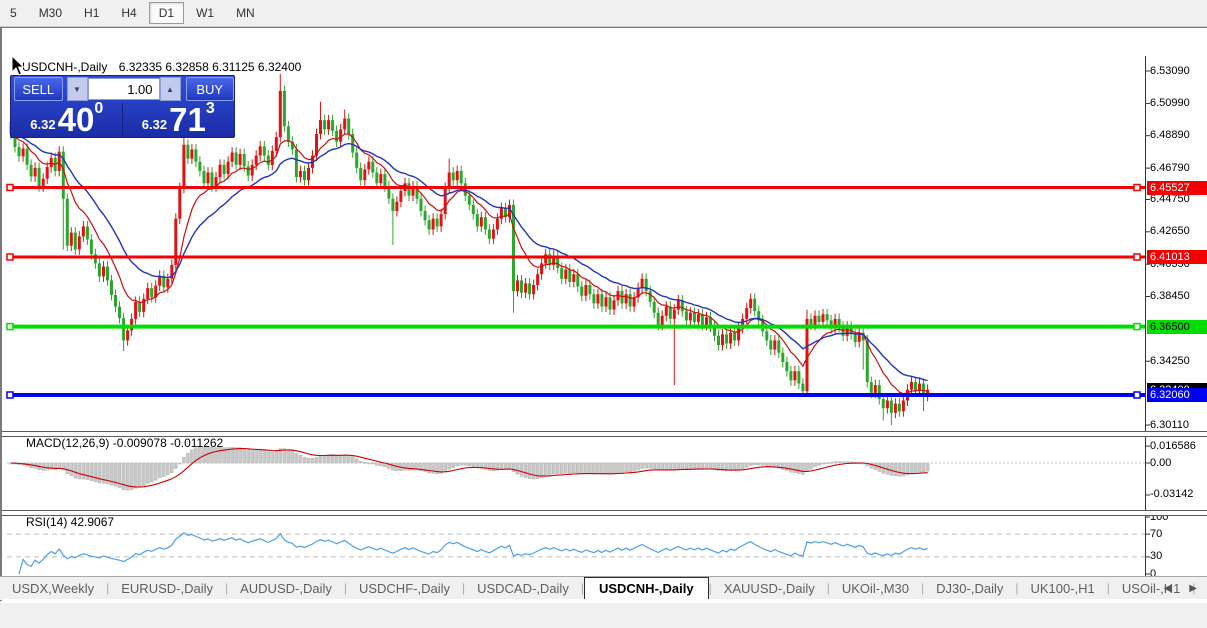  What do you see at coordinates (125, 443) in the screenshot?
I see `macd-label: MACD(12,26,9) -0.009078 -0.011262` at bounding box center [125, 443].